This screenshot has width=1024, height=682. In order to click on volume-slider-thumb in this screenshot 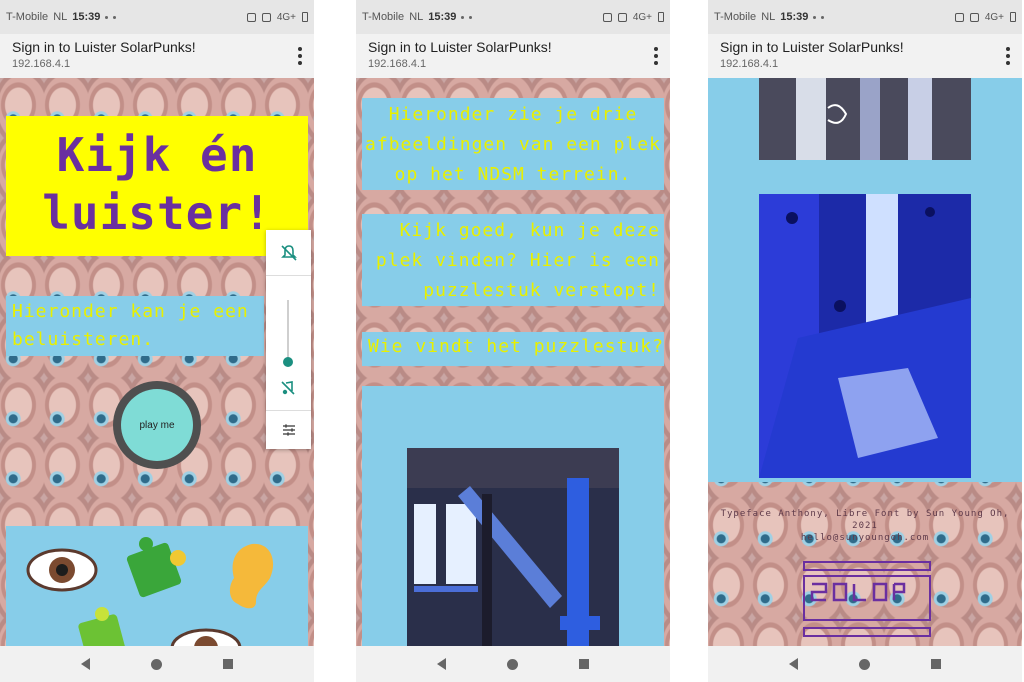, I will do `click(288, 362)`.